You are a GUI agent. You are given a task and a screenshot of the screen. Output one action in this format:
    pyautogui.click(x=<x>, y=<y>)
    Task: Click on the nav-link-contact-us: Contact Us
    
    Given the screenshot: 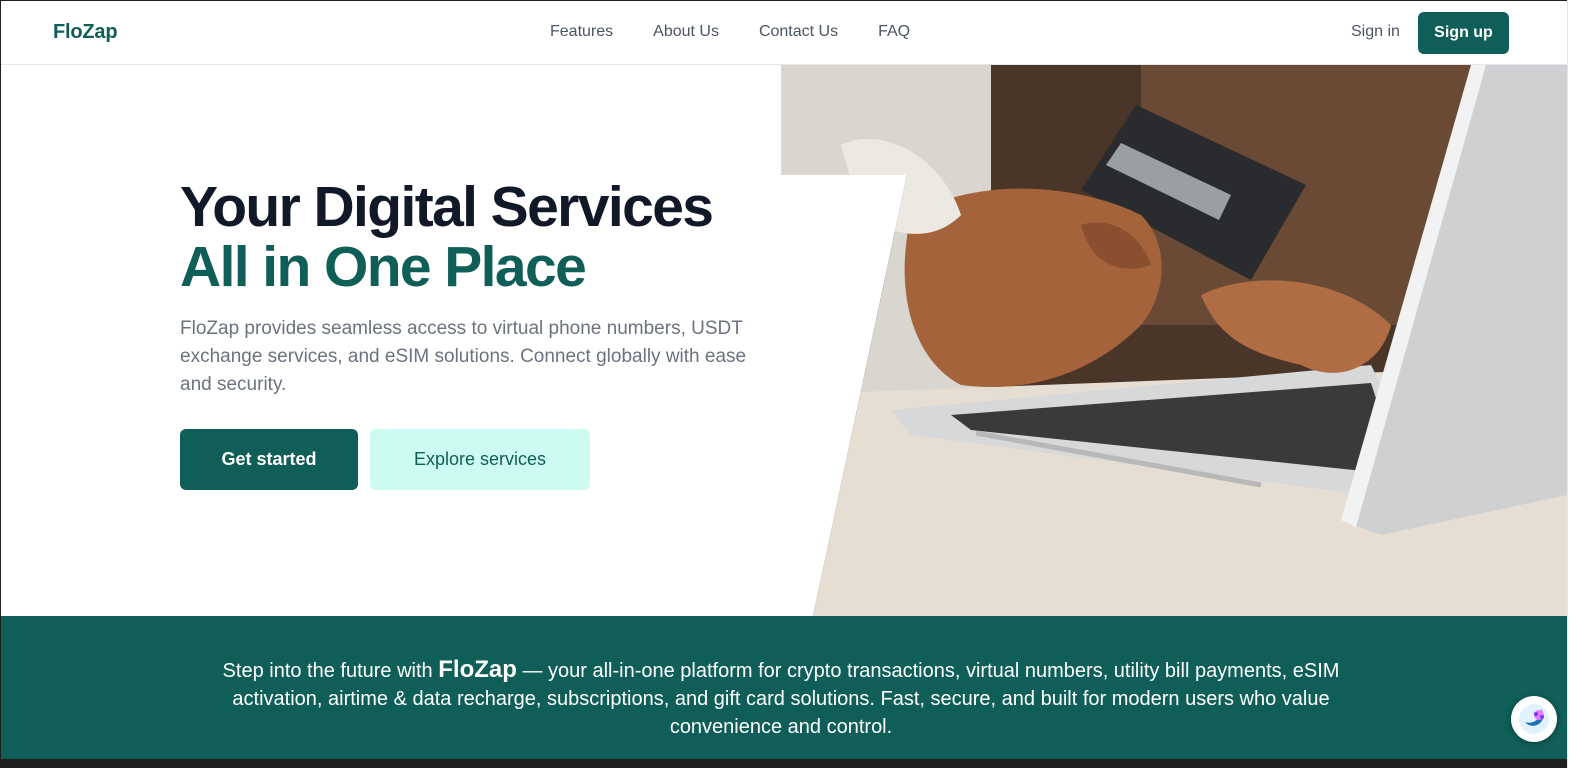 What is the action you would take?
    pyautogui.click(x=798, y=32)
    